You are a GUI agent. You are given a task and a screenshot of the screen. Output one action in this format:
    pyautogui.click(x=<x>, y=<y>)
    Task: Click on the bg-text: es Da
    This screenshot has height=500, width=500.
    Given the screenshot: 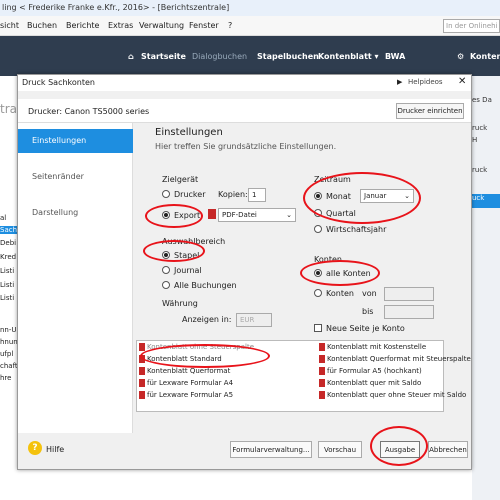 What is the action you would take?
    pyautogui.click(x=482, y=100)
    